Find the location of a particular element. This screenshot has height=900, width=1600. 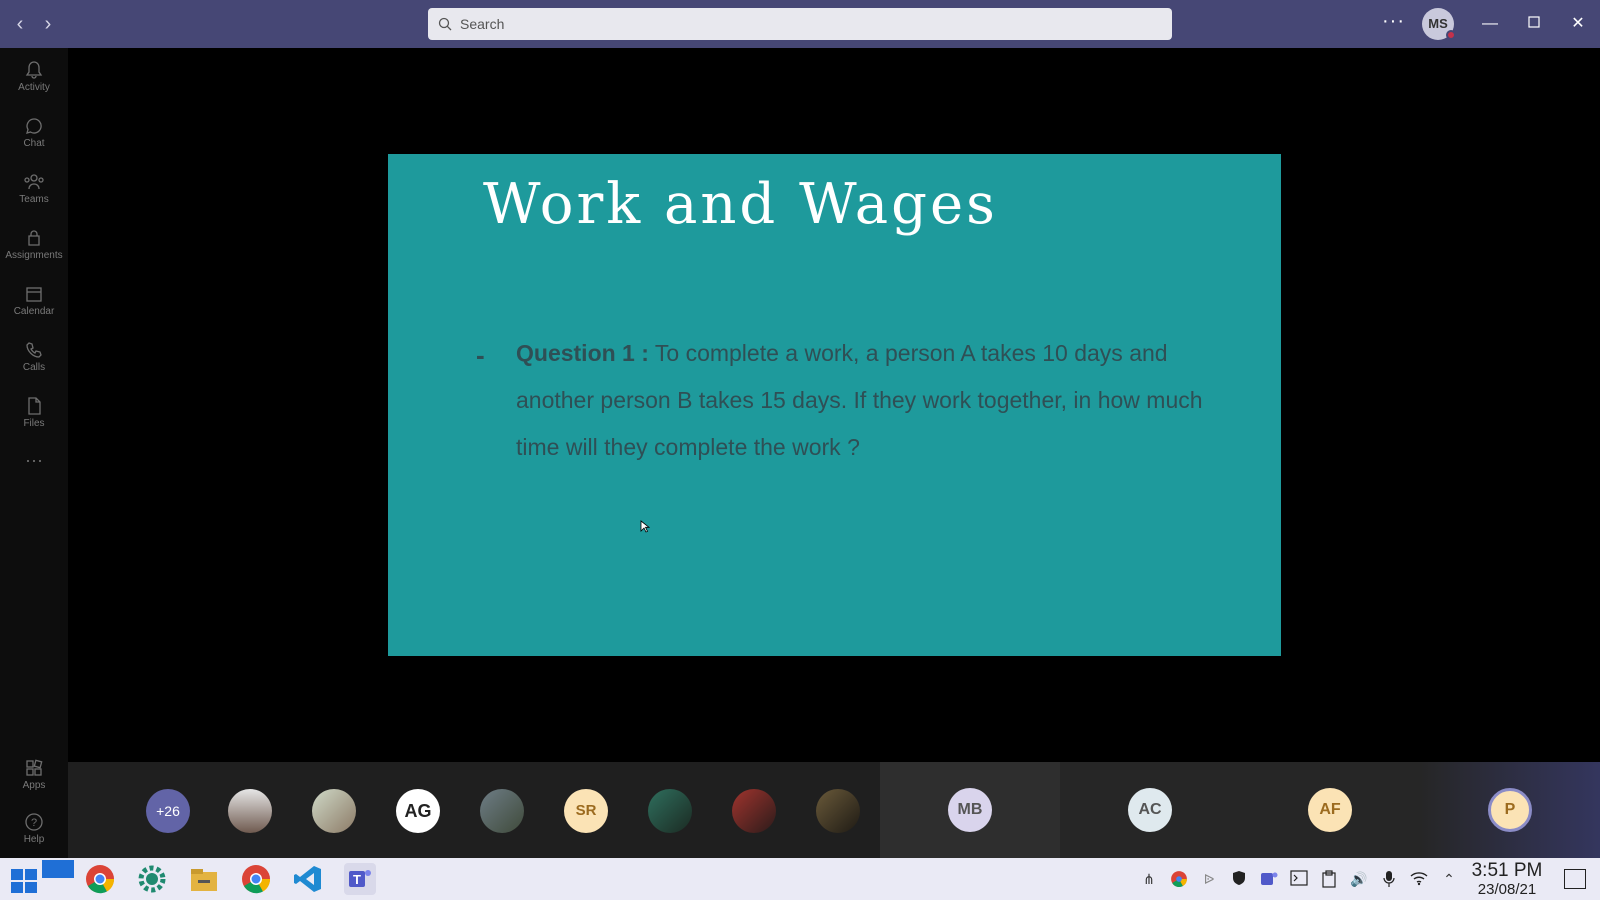

avatar-initials: MS is located at coordinates (1438, 23).